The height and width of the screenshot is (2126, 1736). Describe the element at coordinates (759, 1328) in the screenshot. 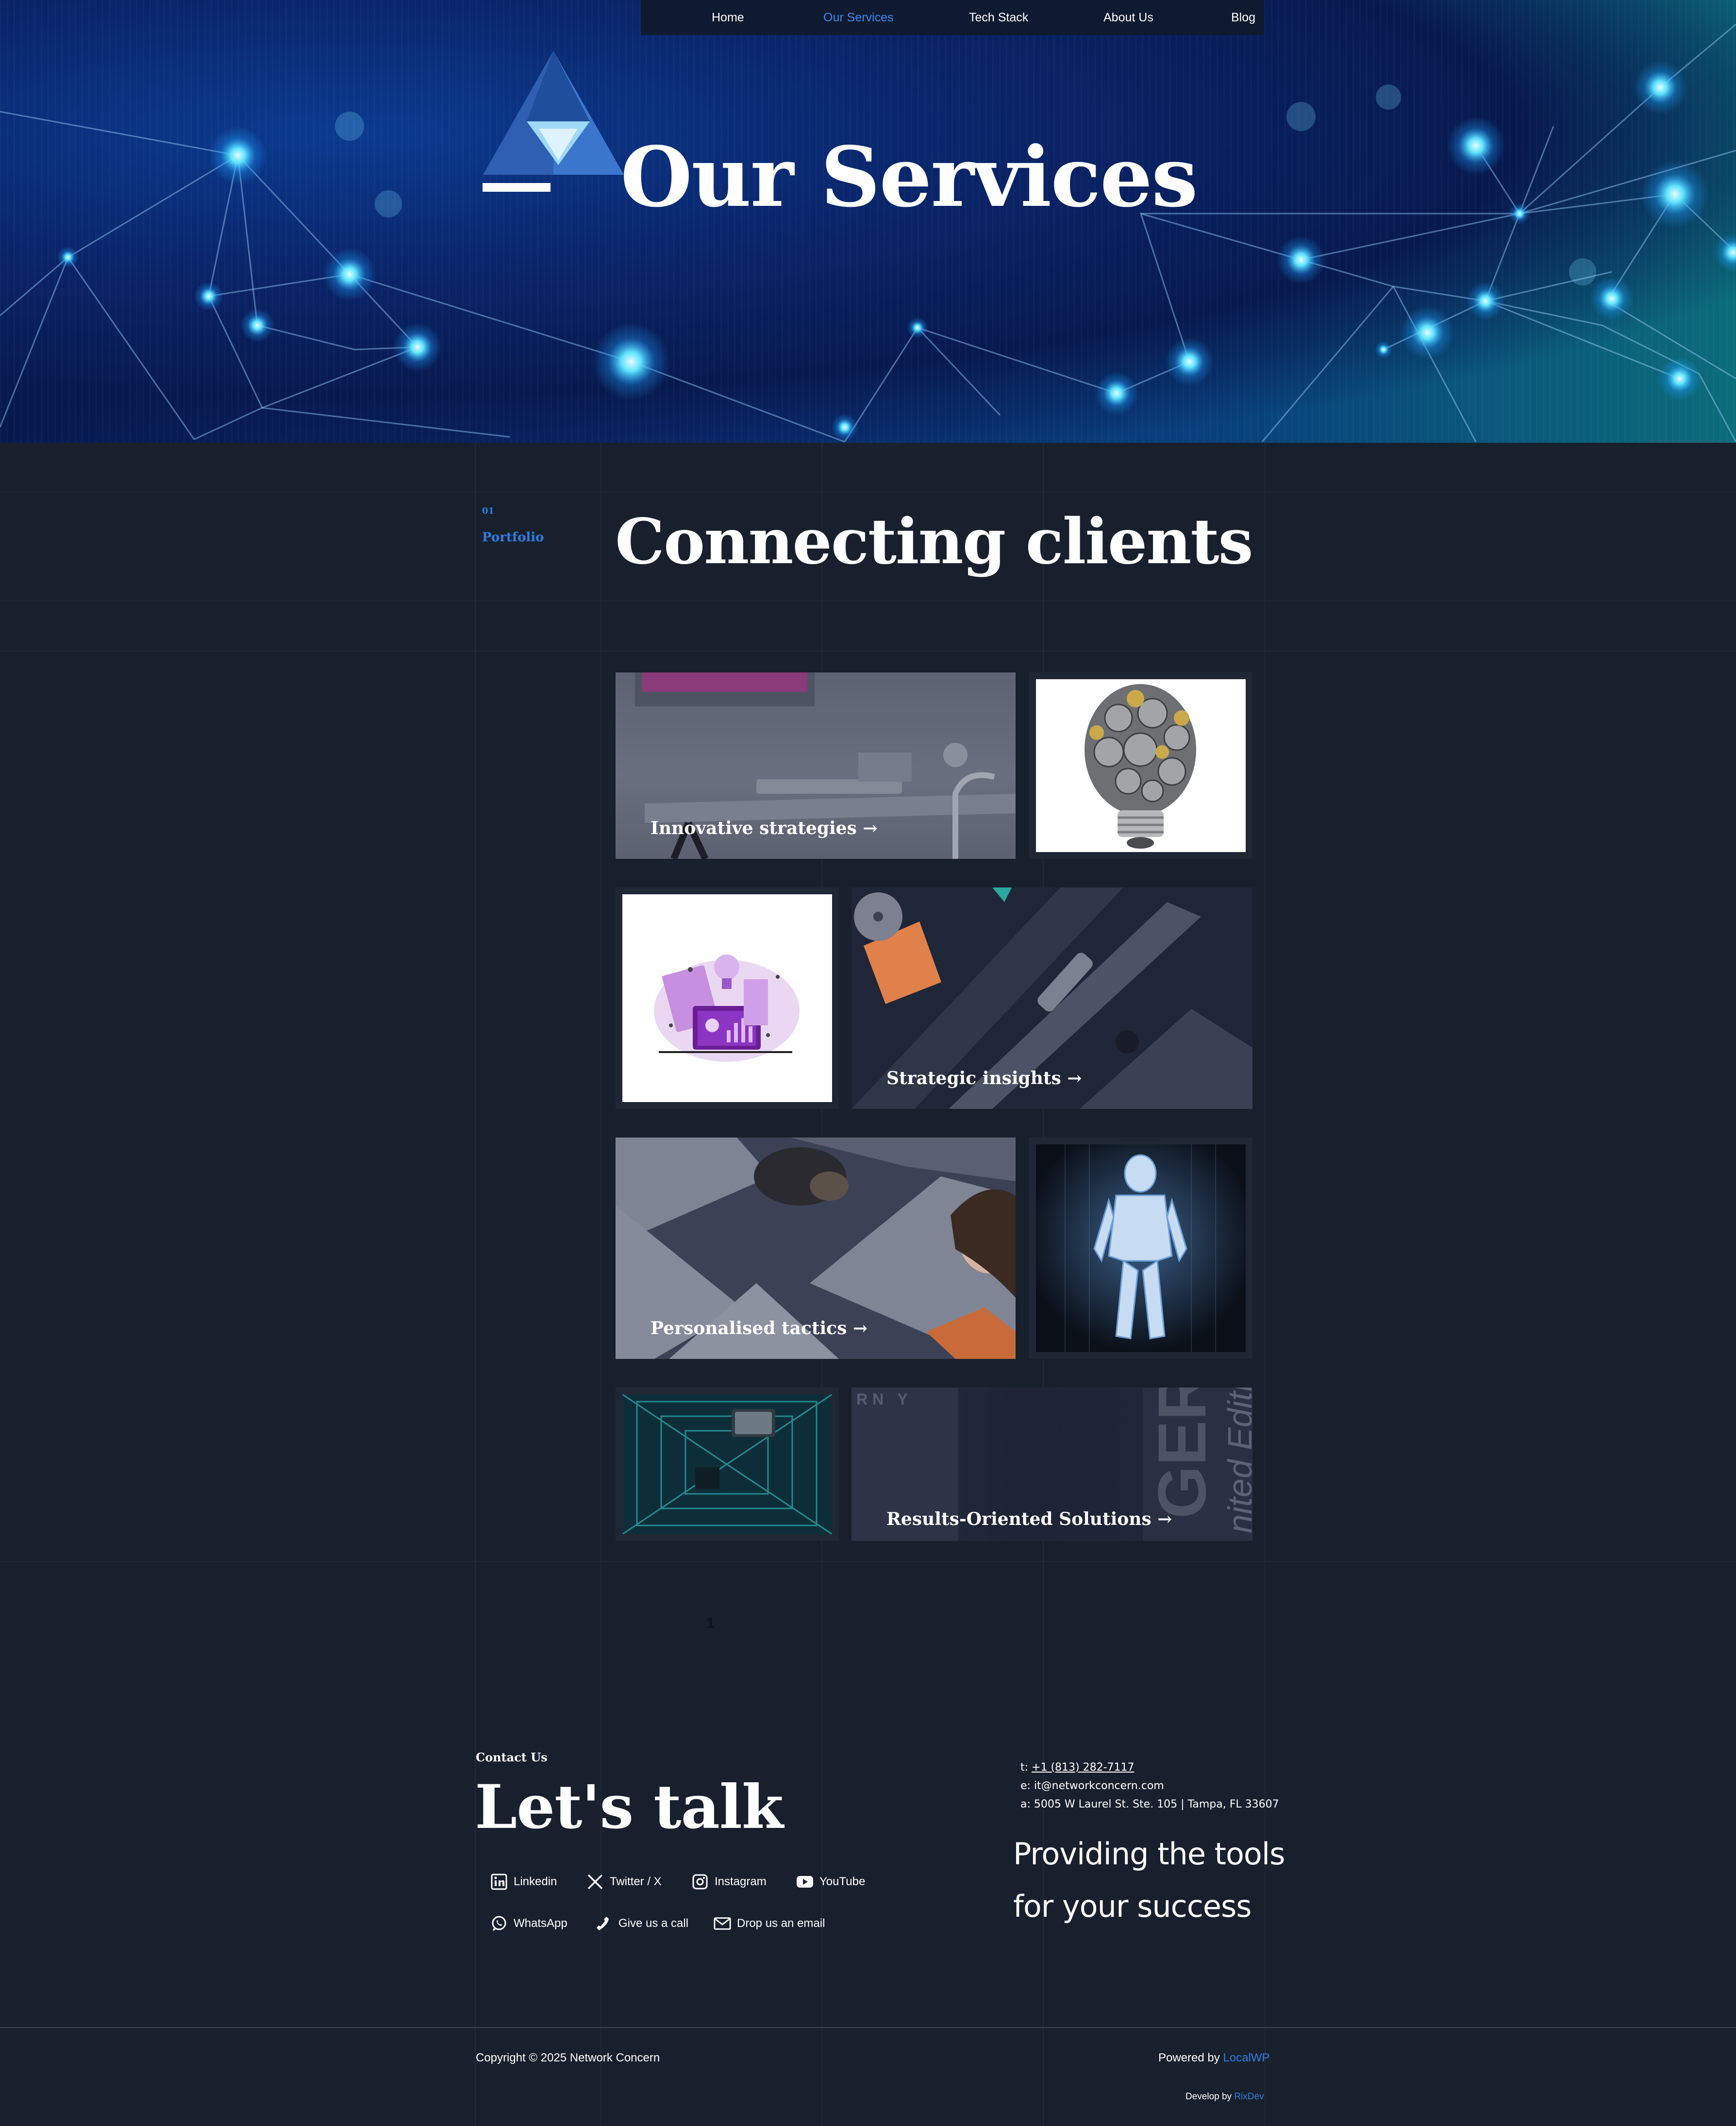

I see `card-caption: Personalised tactics →` at that location.